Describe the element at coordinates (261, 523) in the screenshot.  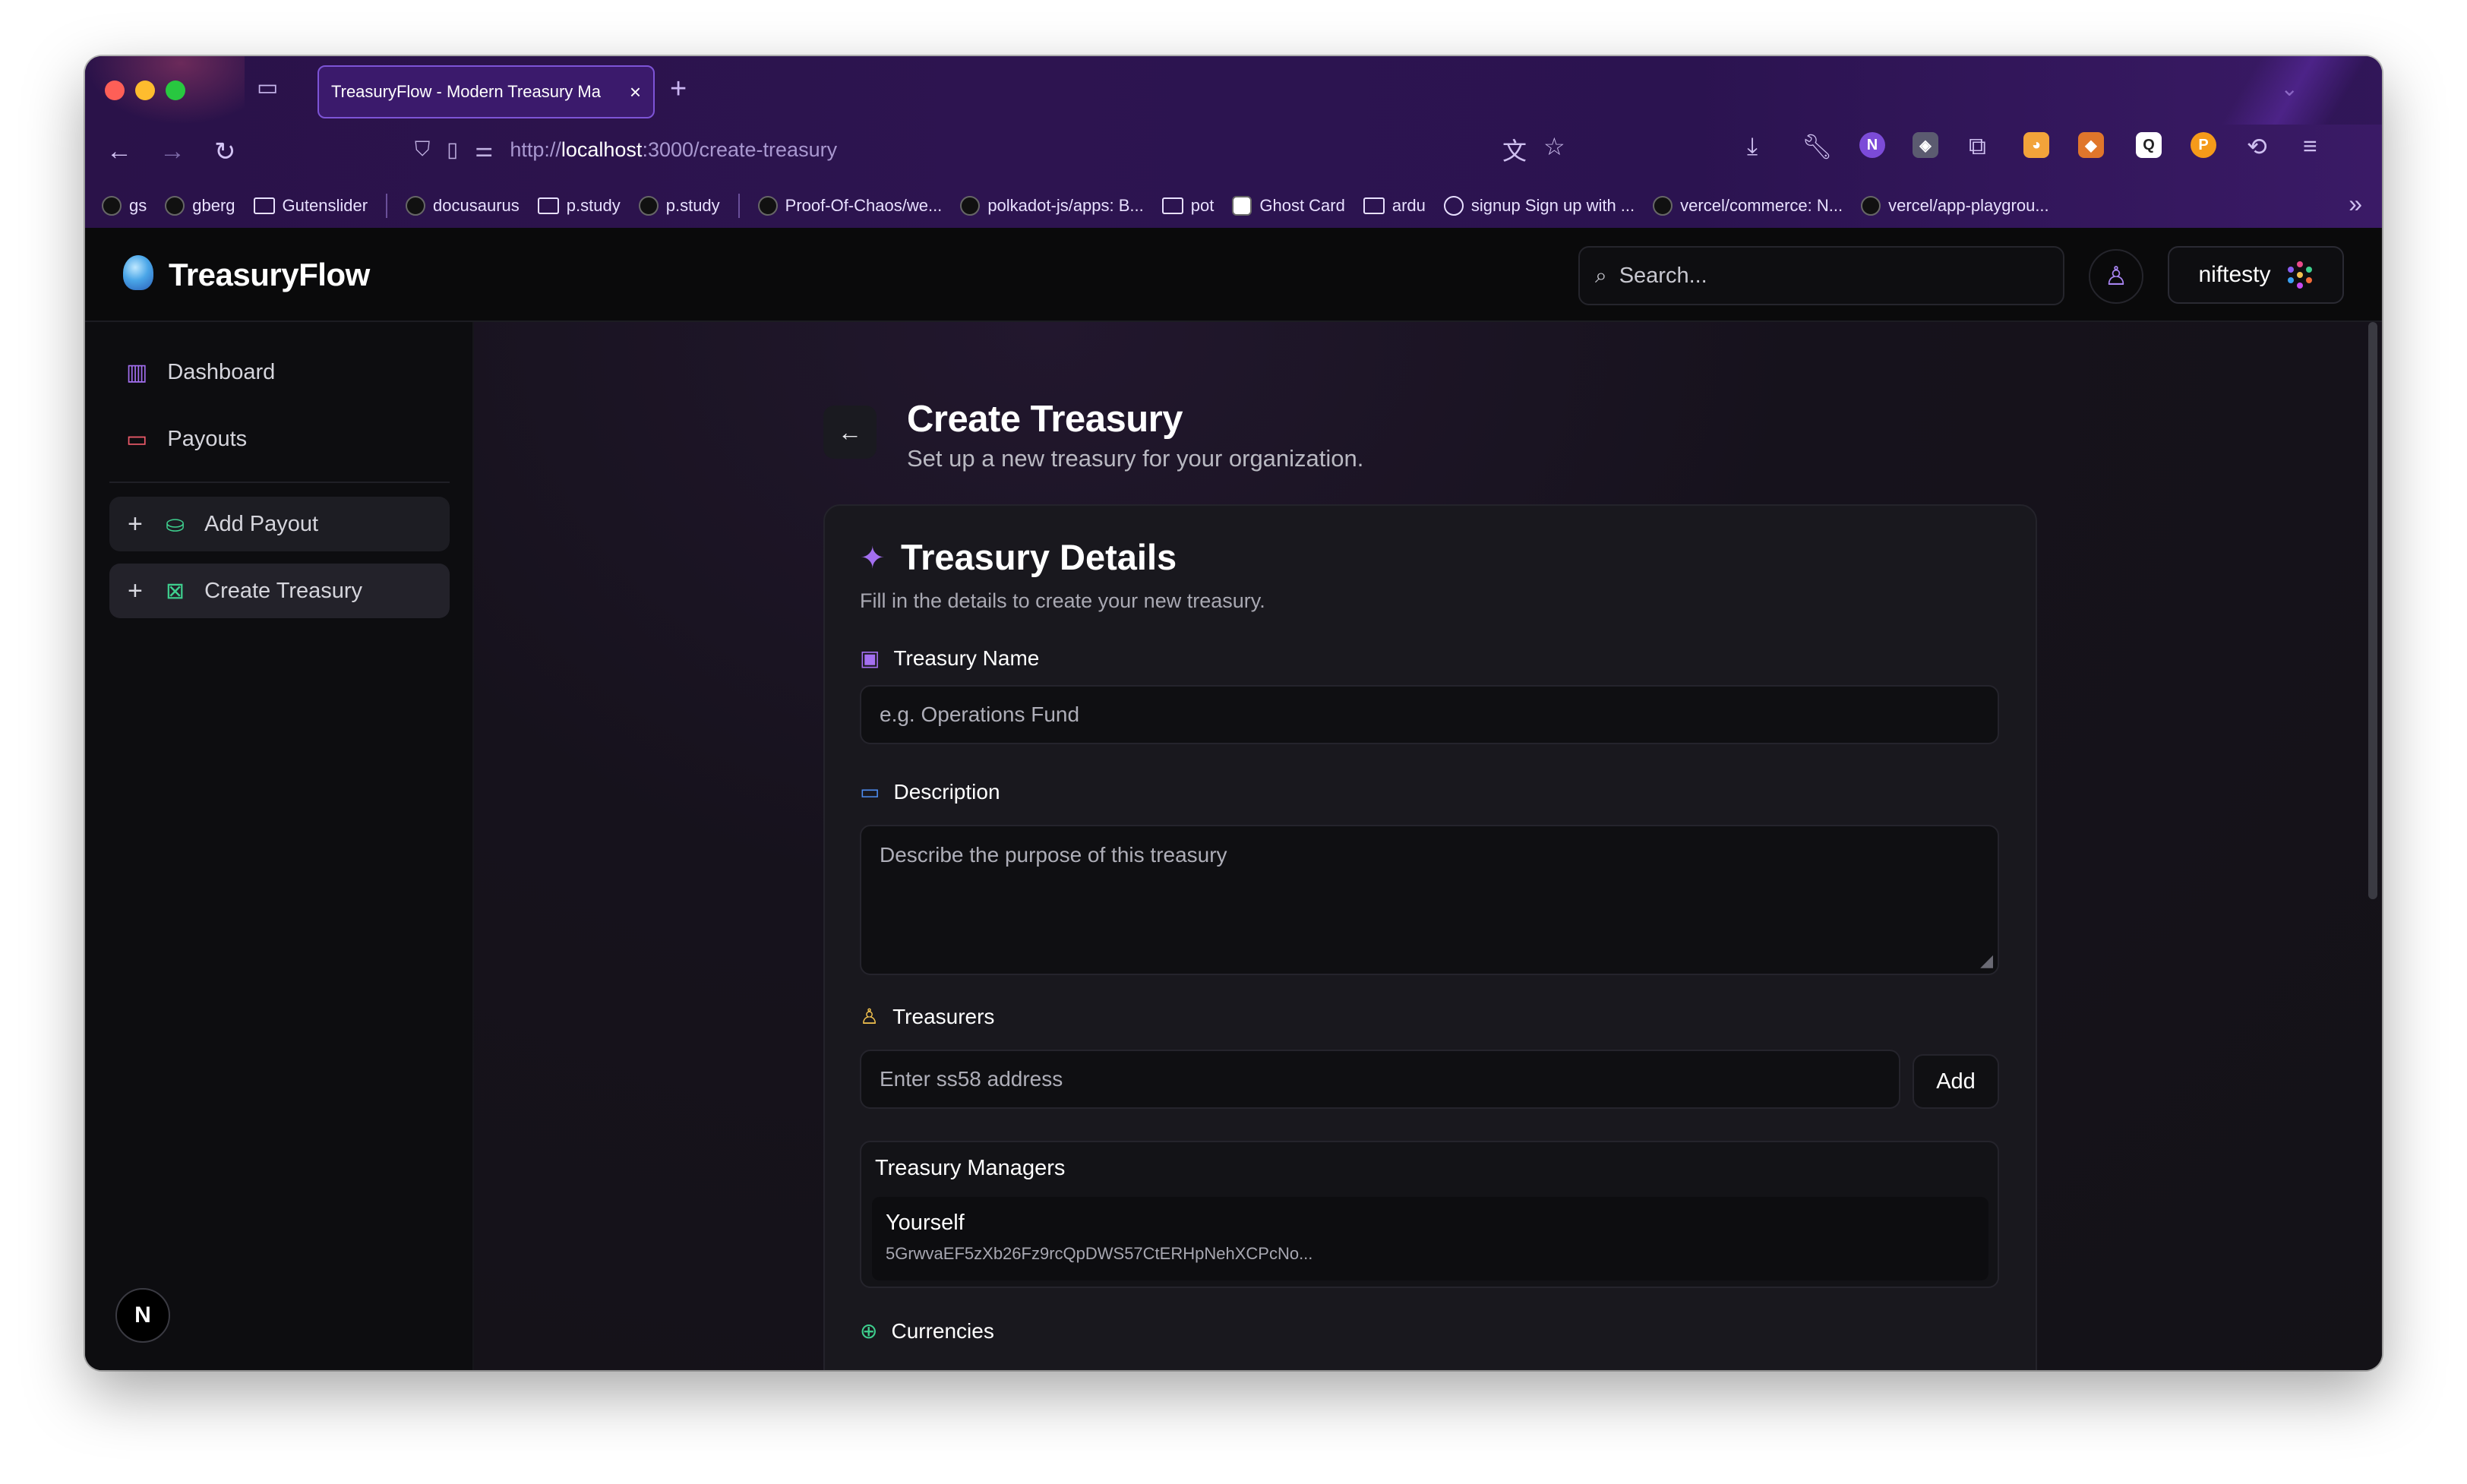
I see `add-payout-label: Add Payout` at that location.